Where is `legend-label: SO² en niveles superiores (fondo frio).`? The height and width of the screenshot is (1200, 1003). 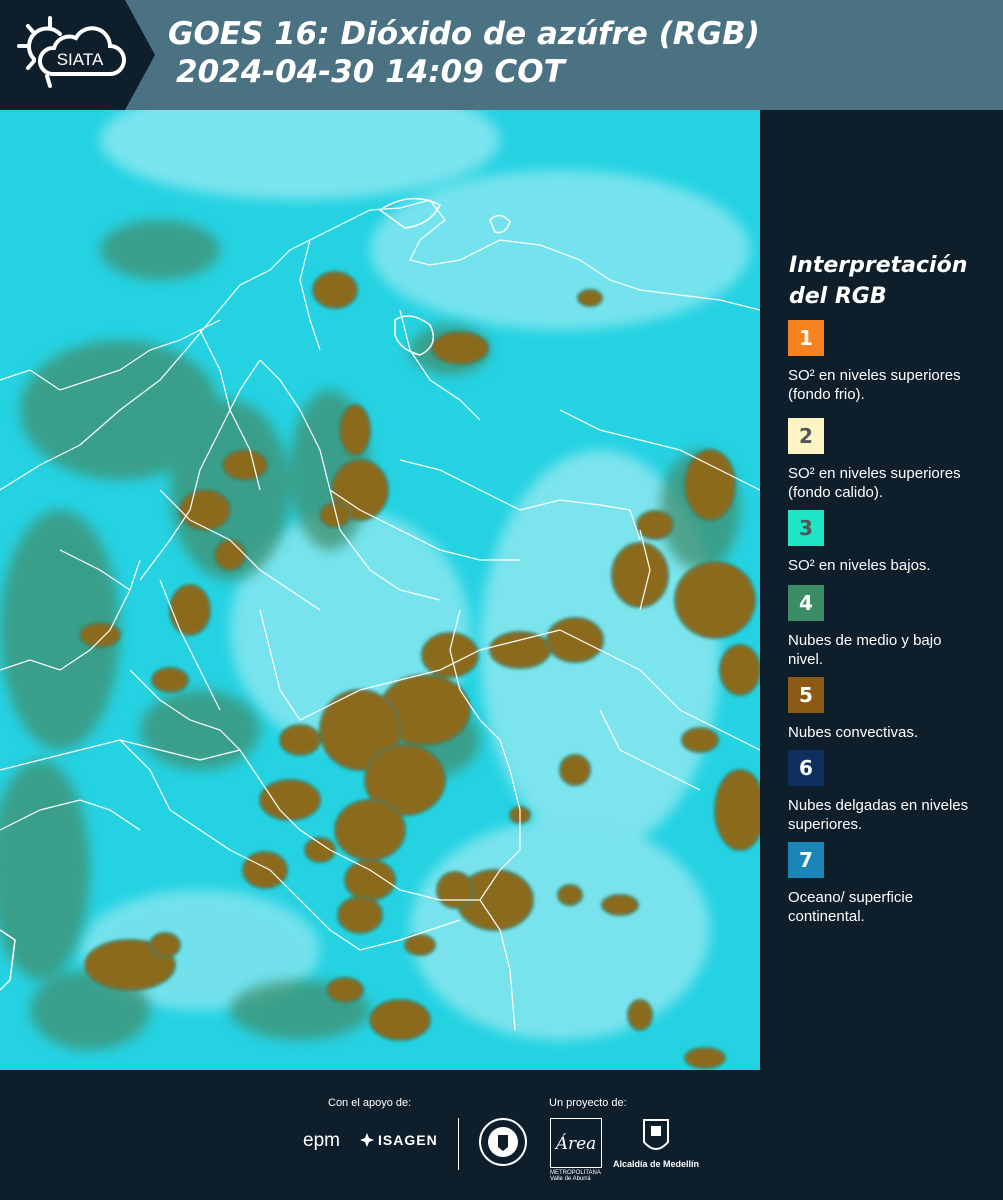
legend-label: SO² en niveles superiores (fondo frio). is located at coordinates (874, 385).